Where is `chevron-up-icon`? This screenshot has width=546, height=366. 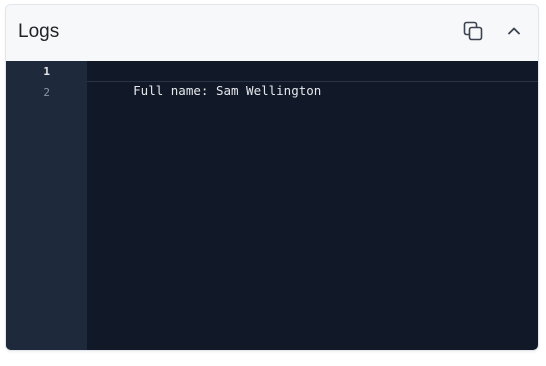
chevron-up-icon is located at coordinates (514, 33).